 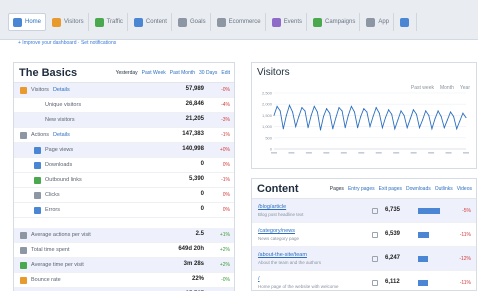 I want to click on tab-home: Home, so click(x=27, y=22).